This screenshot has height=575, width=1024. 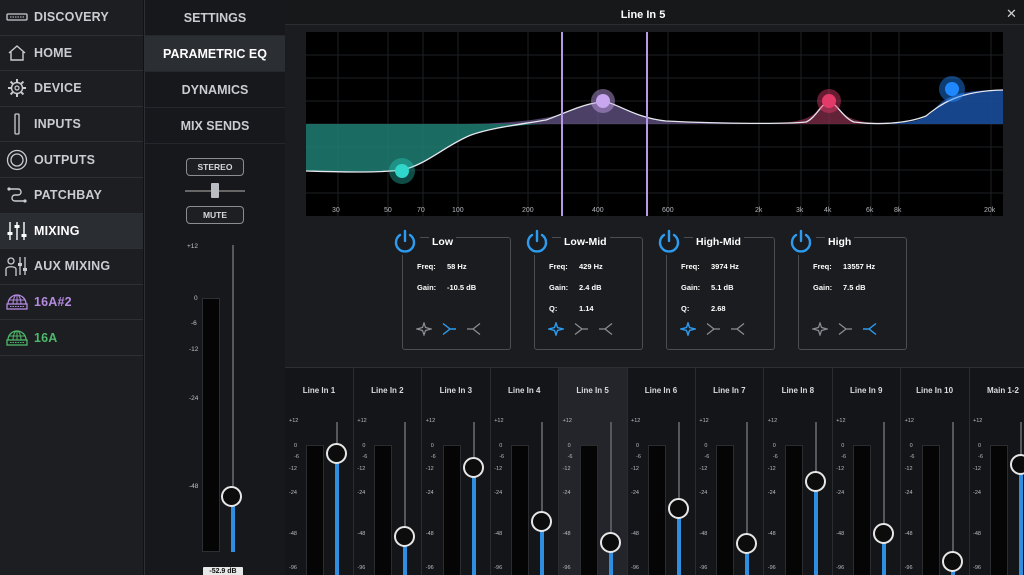 I want to click on lowmid-band-handle, so click(x=603, y=101).